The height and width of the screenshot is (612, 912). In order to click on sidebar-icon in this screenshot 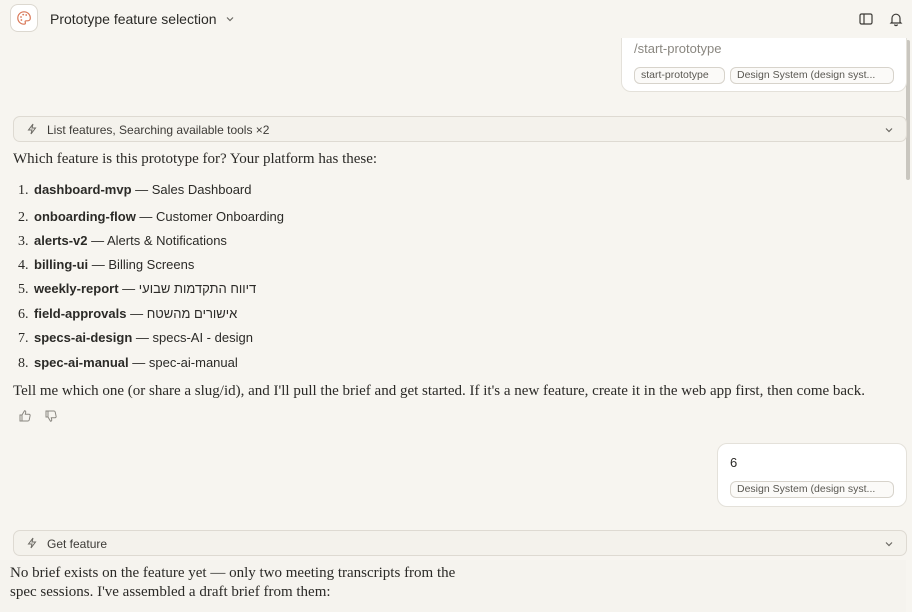, I will do `click(866, 19)`.